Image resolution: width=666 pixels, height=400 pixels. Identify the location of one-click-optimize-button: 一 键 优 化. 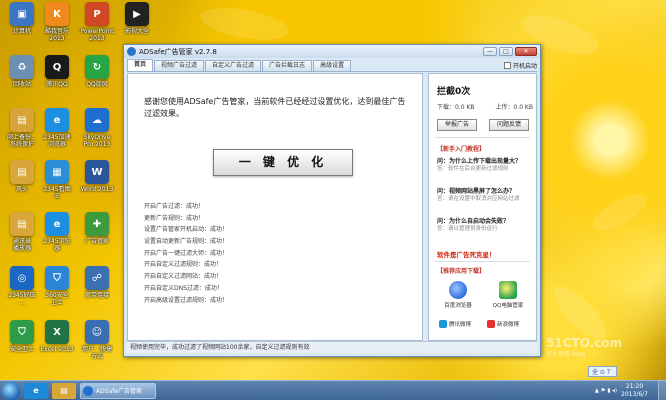
(283, 162).